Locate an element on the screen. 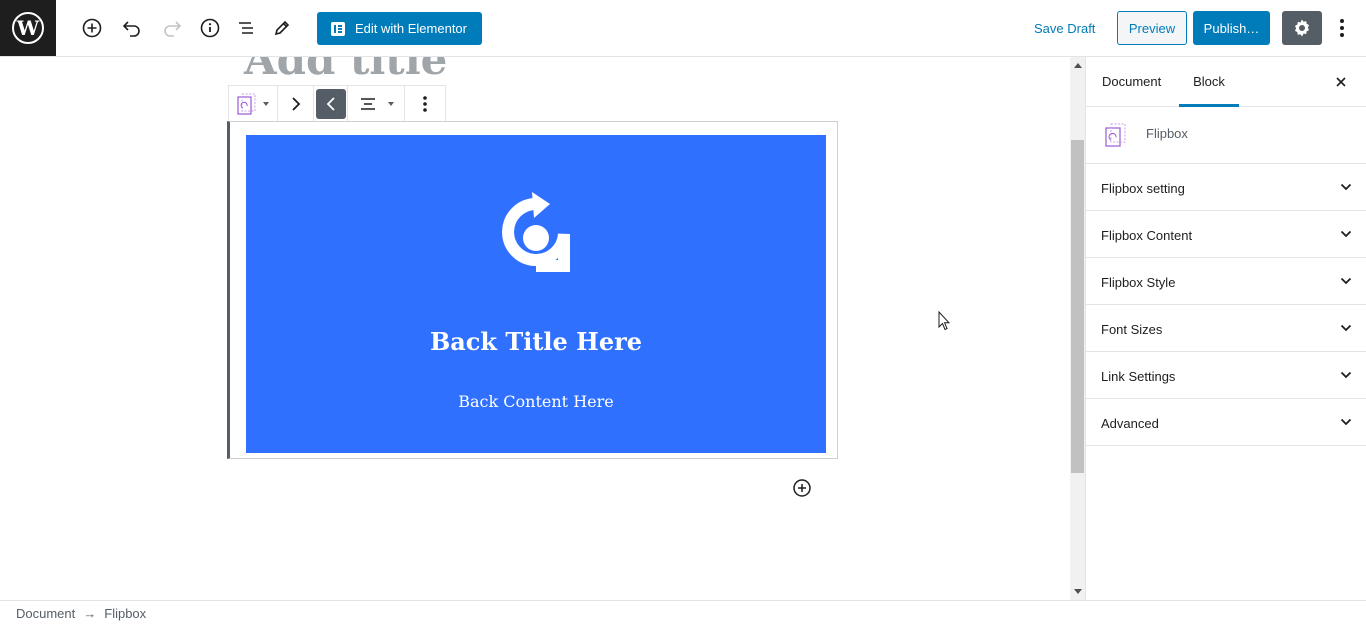  rotate-icon is located at coordinates (536, 232).